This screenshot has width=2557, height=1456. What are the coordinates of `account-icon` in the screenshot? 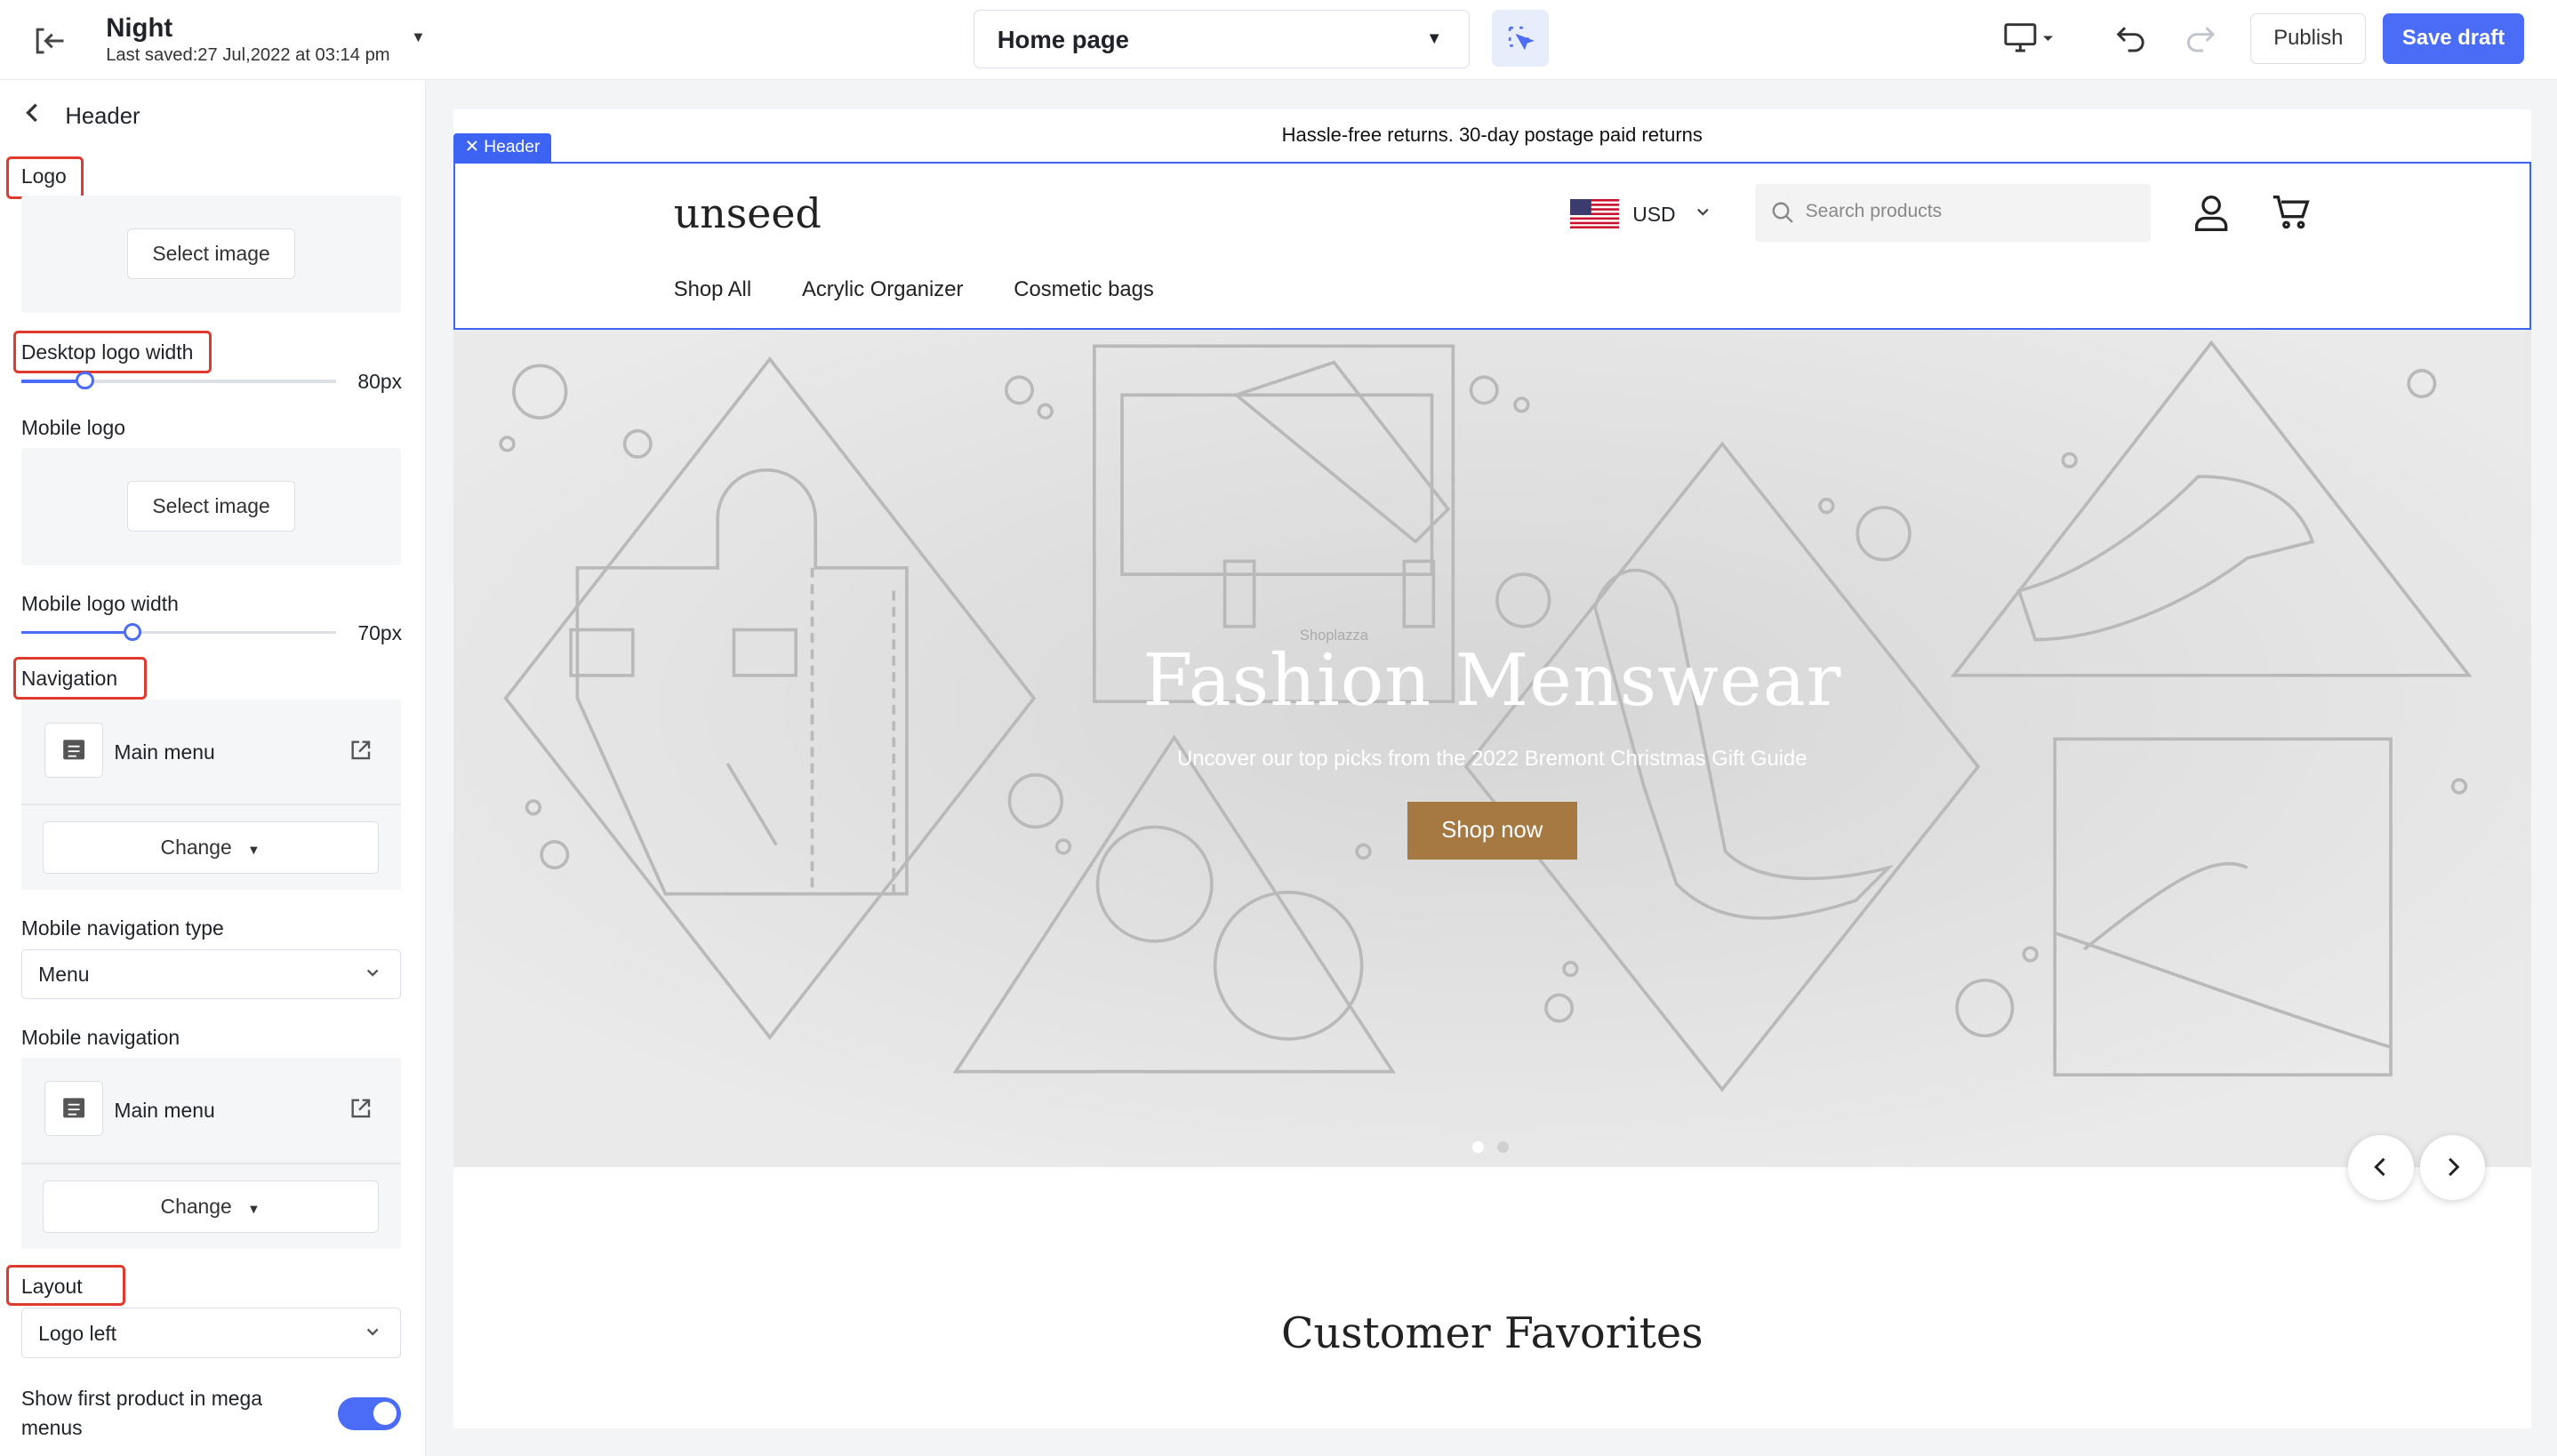 It's located at (2211, 213).